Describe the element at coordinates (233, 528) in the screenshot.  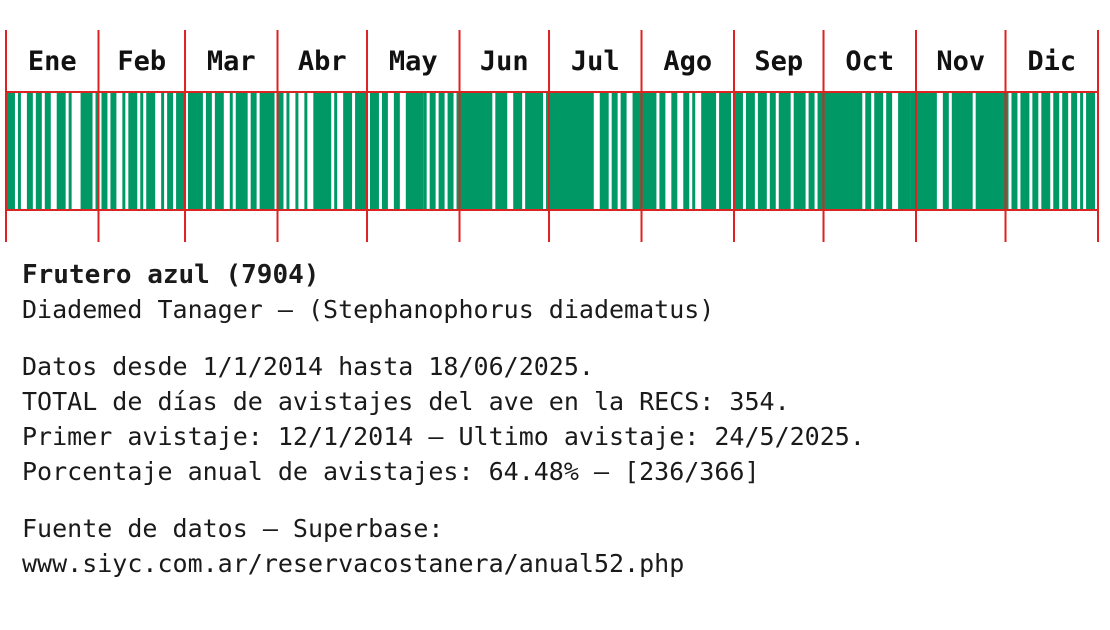
I see `data-source-label: Fuente de datos – Superbase:` at that location.